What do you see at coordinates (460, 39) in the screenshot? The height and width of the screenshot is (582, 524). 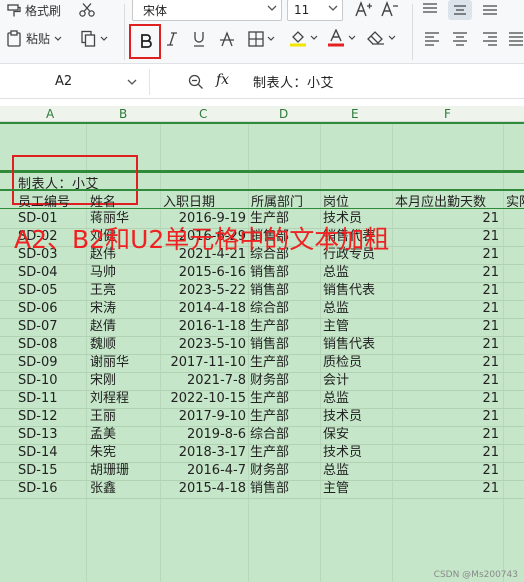 I see `align-center-button` at bounding box center [460, 39].